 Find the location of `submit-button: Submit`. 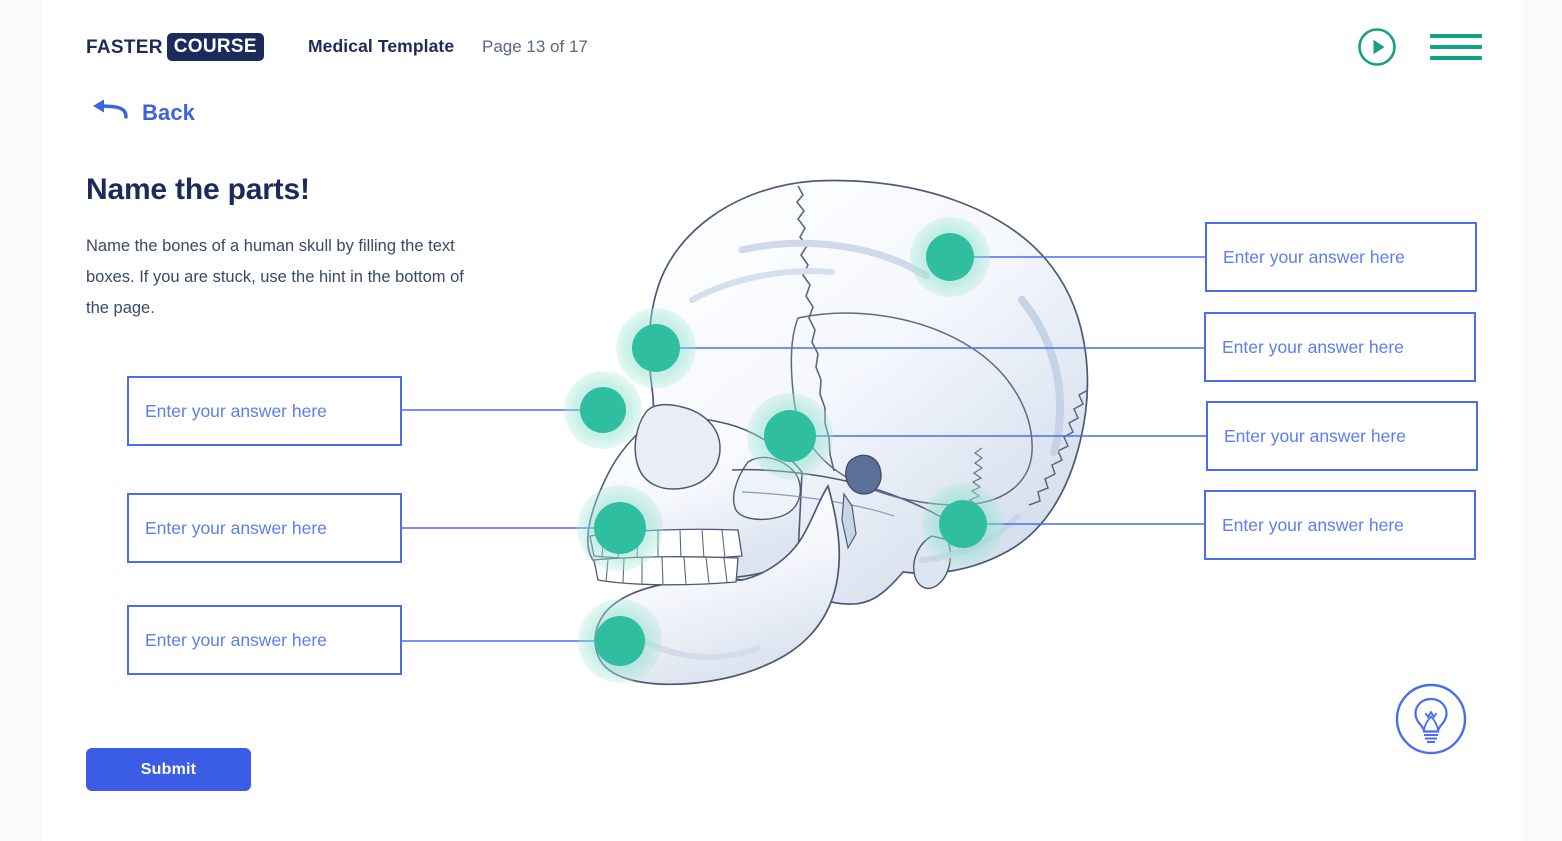

submit-button: Submit is located at coordinates (168, 769).